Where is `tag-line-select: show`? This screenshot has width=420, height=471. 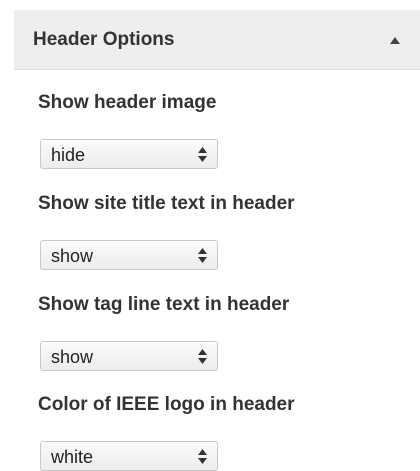 tag-line-select: show is located at coordinates (129, 356).